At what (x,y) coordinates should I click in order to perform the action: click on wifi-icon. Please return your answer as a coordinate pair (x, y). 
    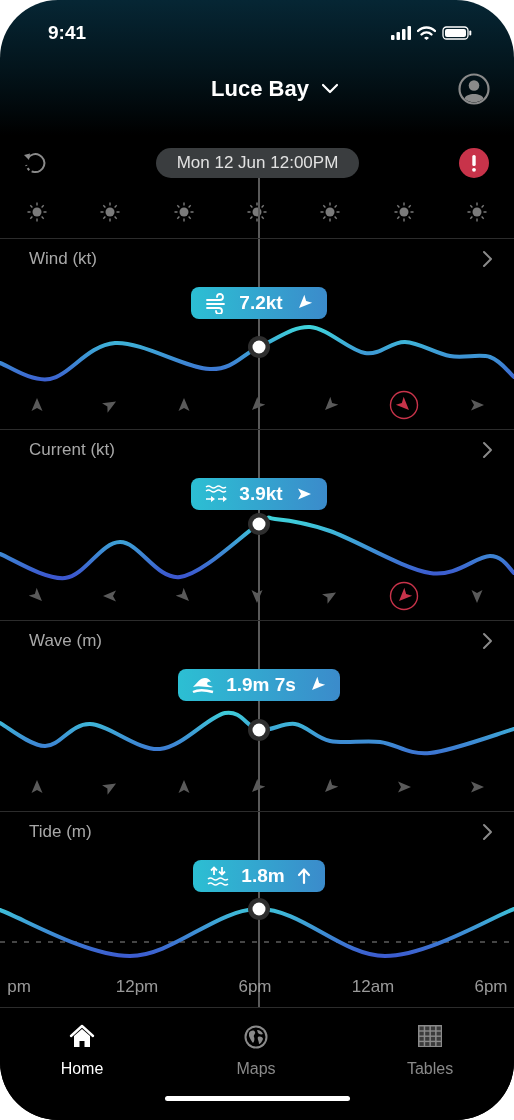
    Looking at the image, I should click on (426, 33).